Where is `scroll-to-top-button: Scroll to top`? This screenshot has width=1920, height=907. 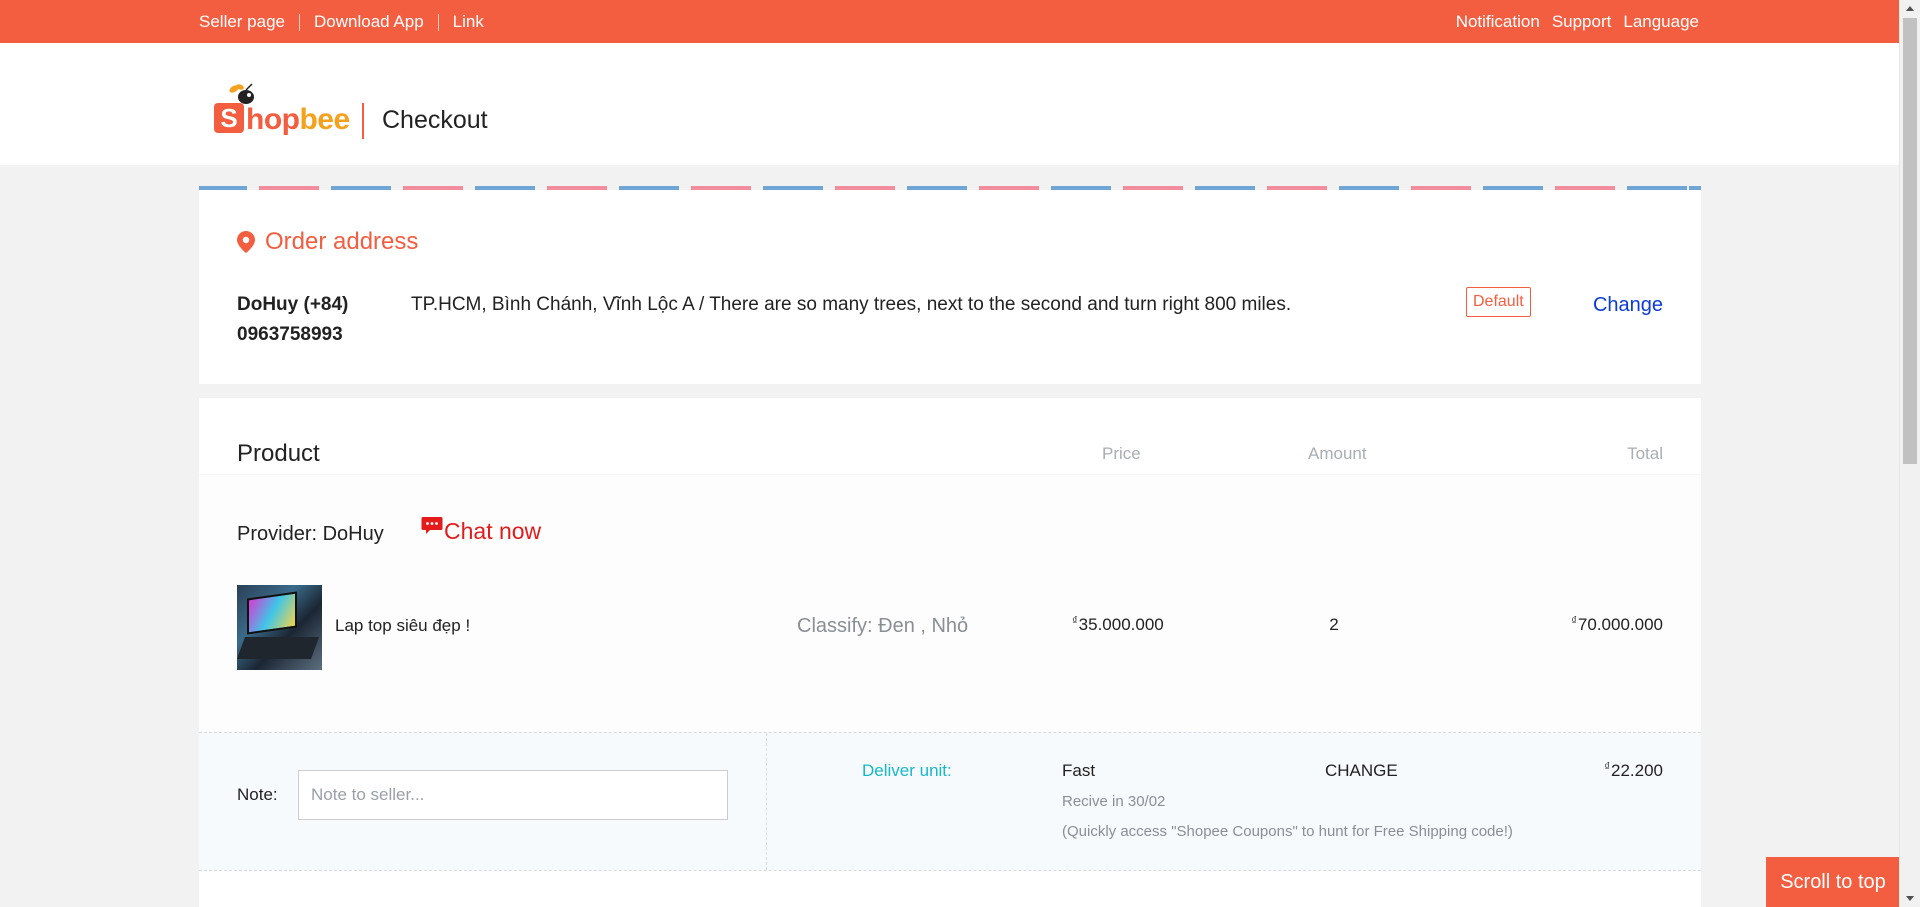 scroll-to-top-button: Scroll to top is located at coordinates (1833, 882).